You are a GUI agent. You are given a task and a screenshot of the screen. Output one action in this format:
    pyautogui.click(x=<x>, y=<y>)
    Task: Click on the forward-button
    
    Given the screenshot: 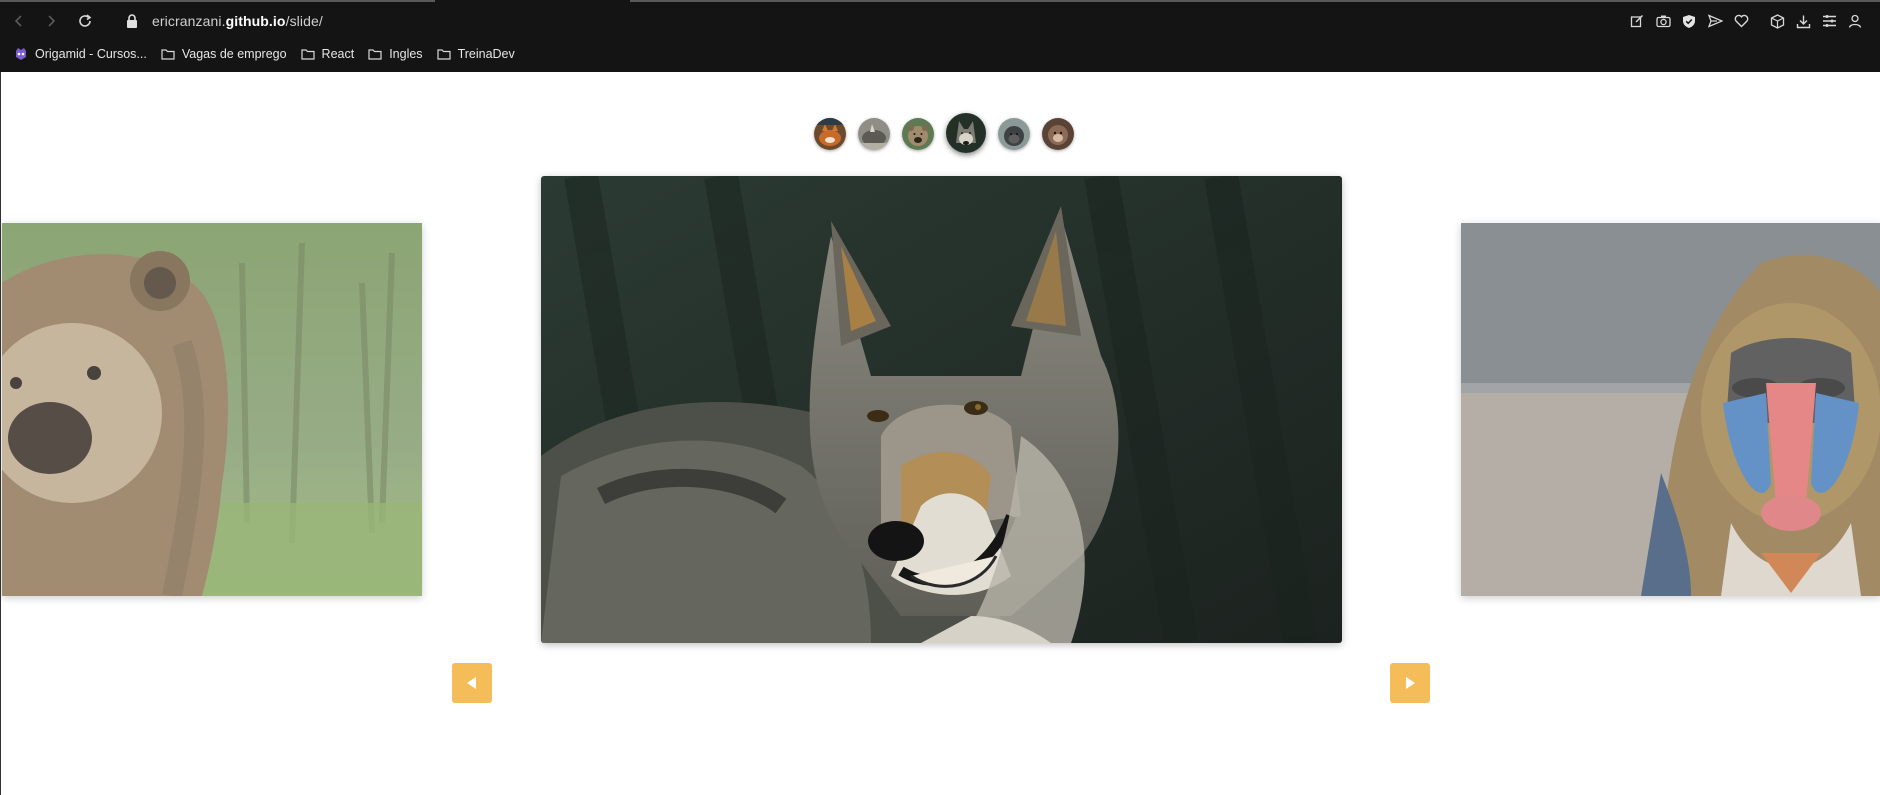 What is the action you would take?
    pyautogui.click(x=51, y=21)
    